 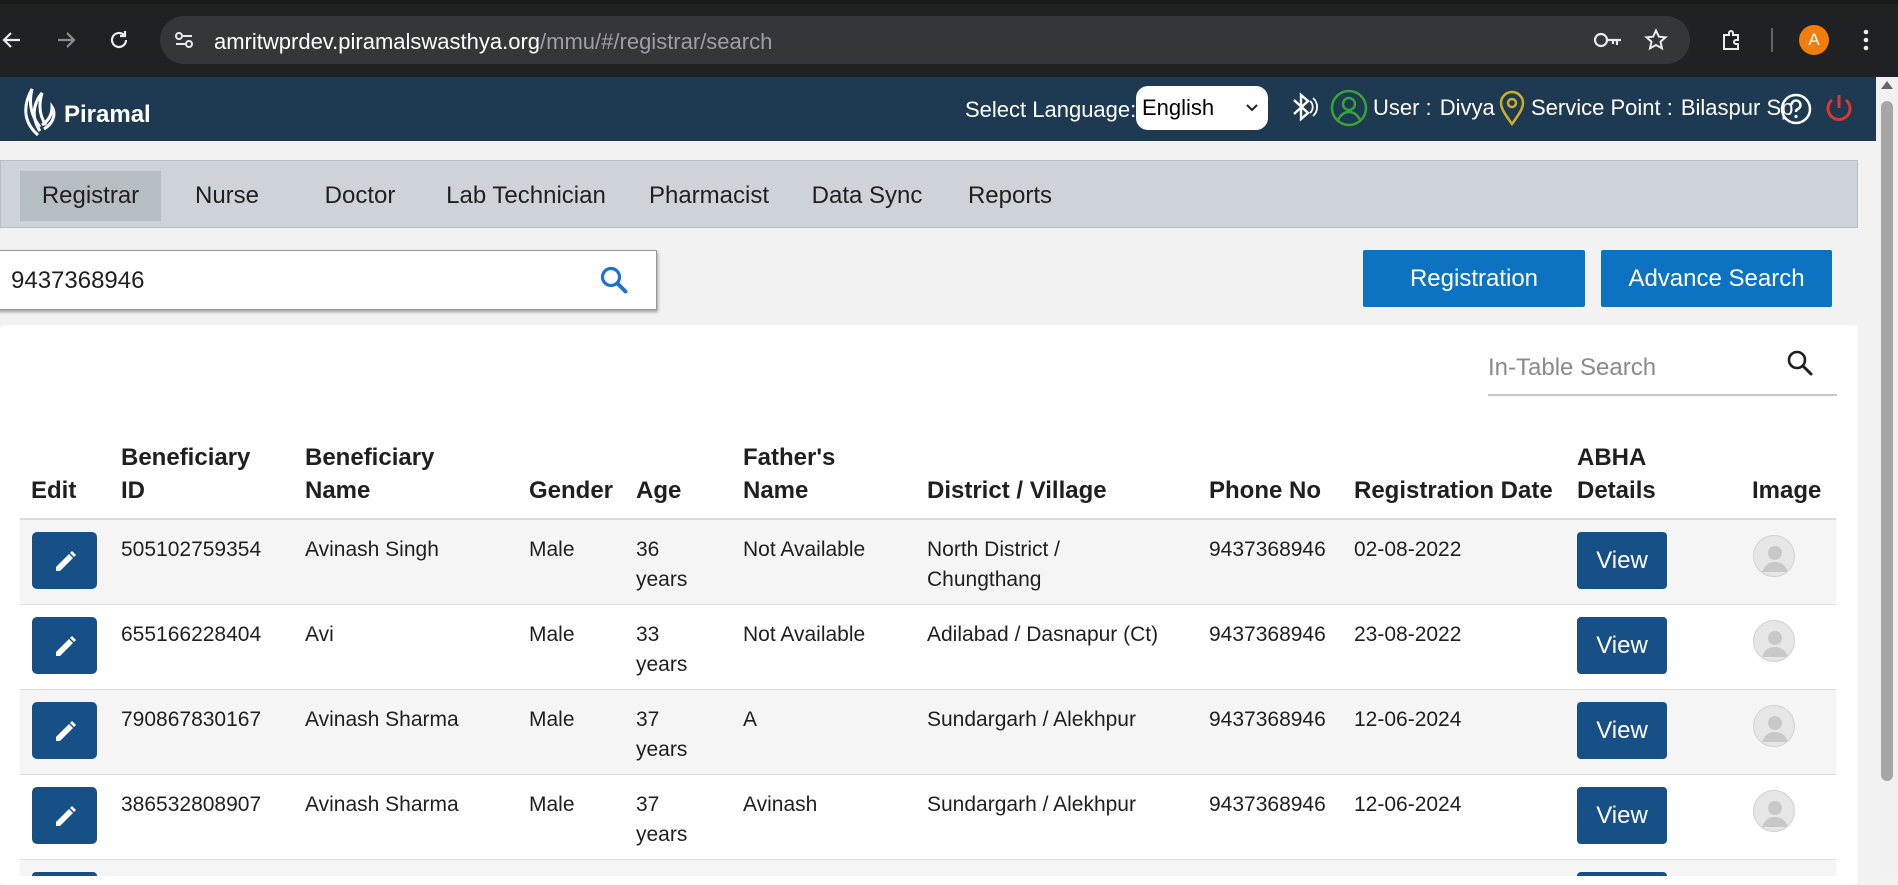 I want to click on language-select: English, so click(x=1202, y=108).